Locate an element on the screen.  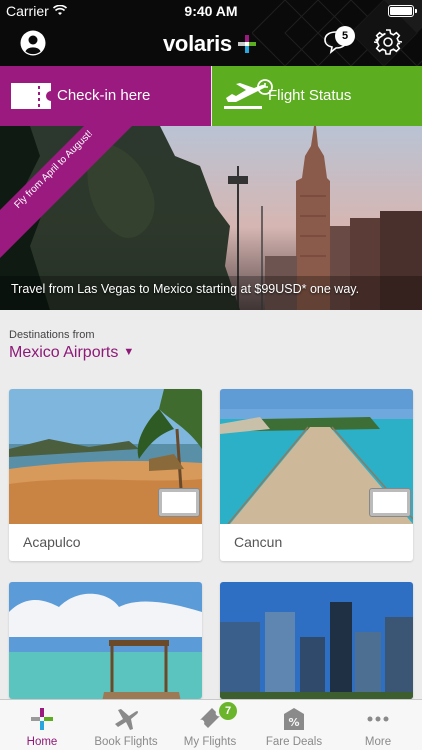
tab-book-flights: Book Flights is located at coordinates (126, 725).